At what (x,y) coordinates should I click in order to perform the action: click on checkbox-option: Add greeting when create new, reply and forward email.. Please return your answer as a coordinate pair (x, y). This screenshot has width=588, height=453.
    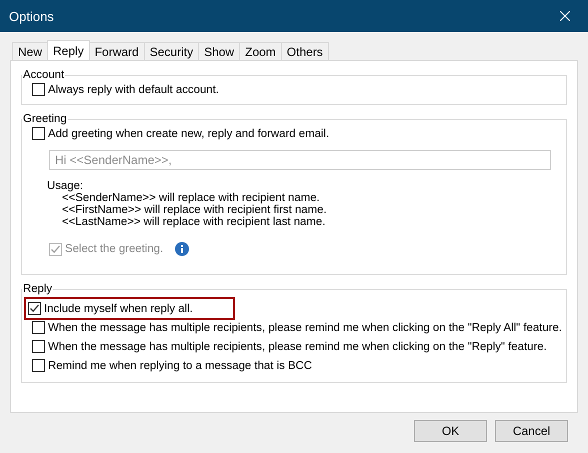
    Looking at the image, I should click on (181, 133).